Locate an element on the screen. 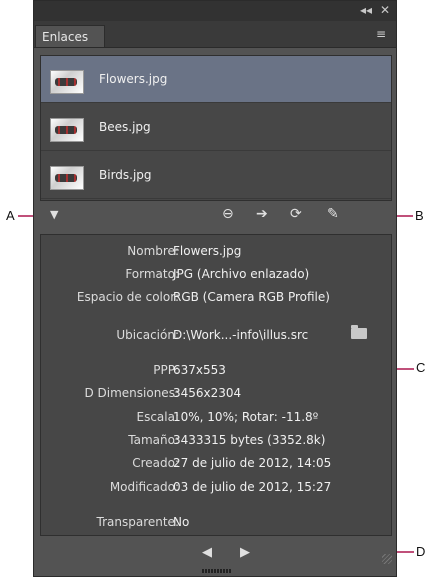 Image resolution: width=428 pixels, height=577 pixels. info-value: 637x553 is located at coordinates (199, 370).